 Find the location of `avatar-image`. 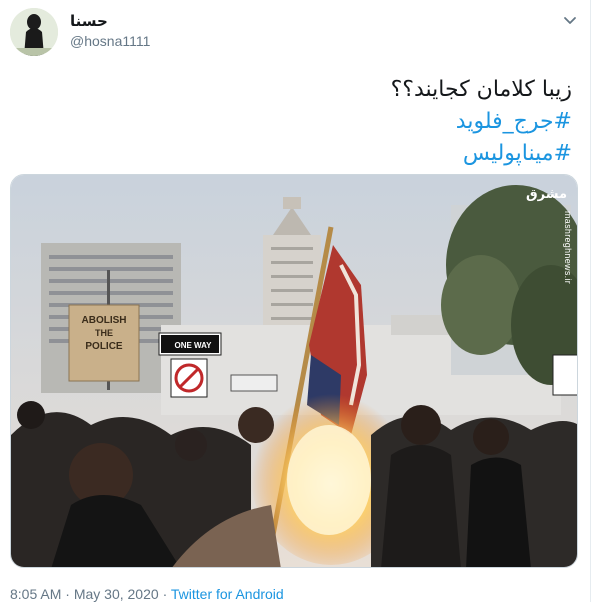

avatar-image is located at coordinates (34, 32).